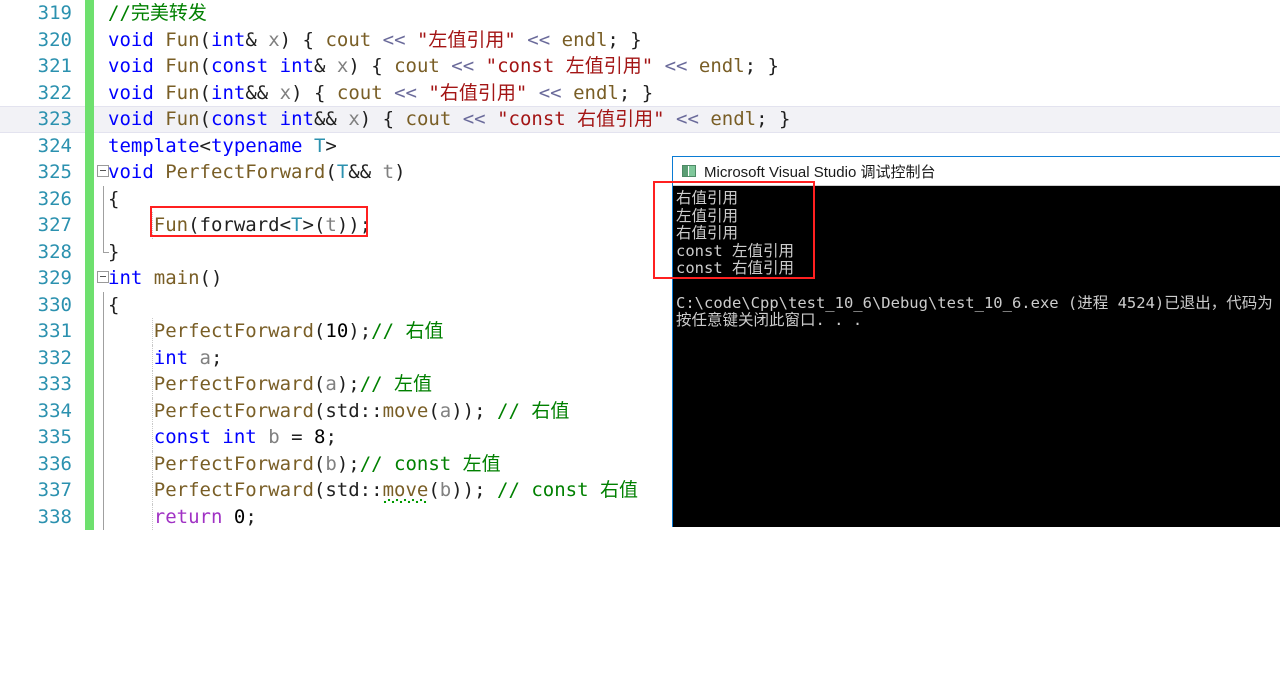  What do you see at coordinates (331, 145) in the screenshot?
I see `punct-token: >` at bounding box center [331, 145].